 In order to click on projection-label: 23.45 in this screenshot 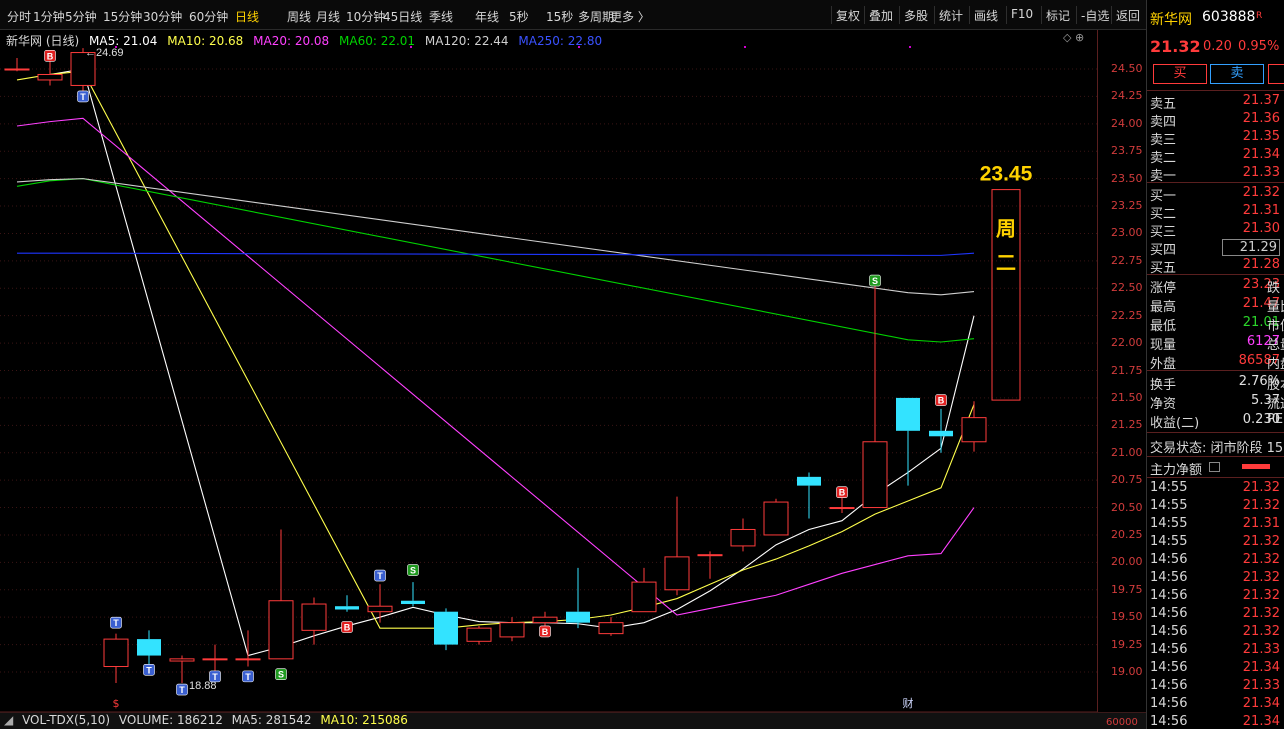, I will do `click(1006, 174)`.